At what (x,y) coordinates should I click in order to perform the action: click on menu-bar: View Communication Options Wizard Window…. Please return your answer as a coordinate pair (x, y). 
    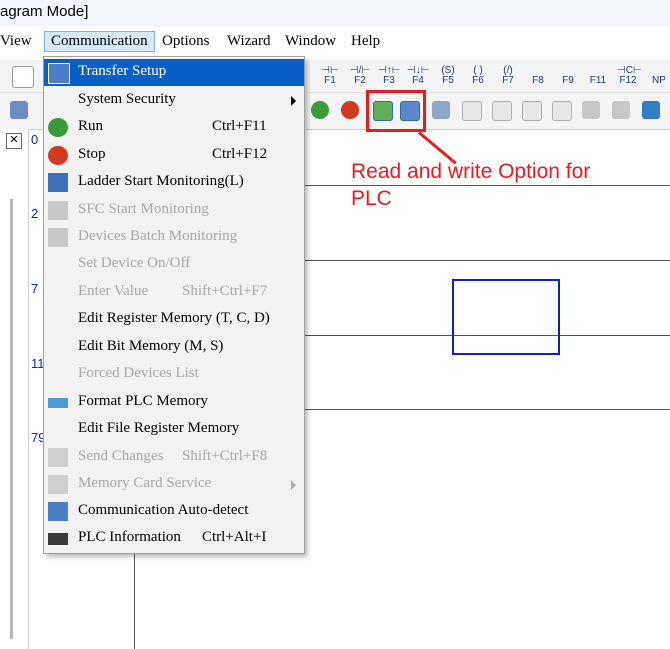
    Looking at the image, I should click on (335, 43).